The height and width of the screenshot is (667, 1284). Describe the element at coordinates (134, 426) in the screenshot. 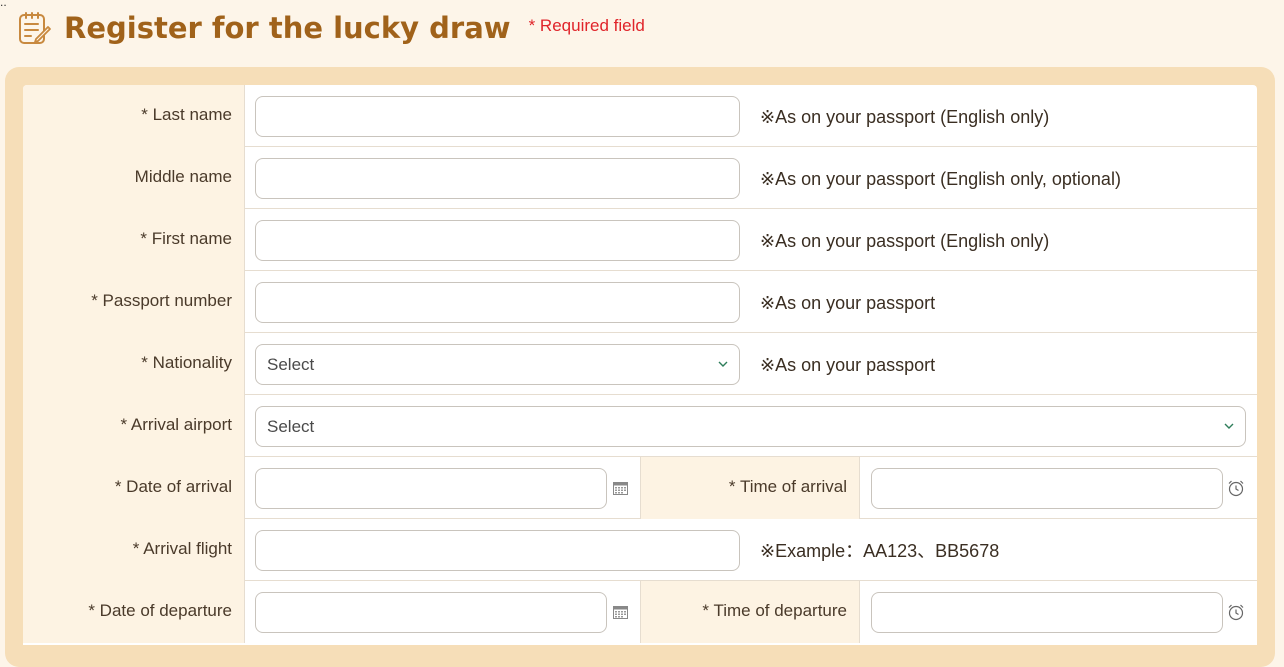

I see `arrival-airport-label: * Arrival airport` at that location.